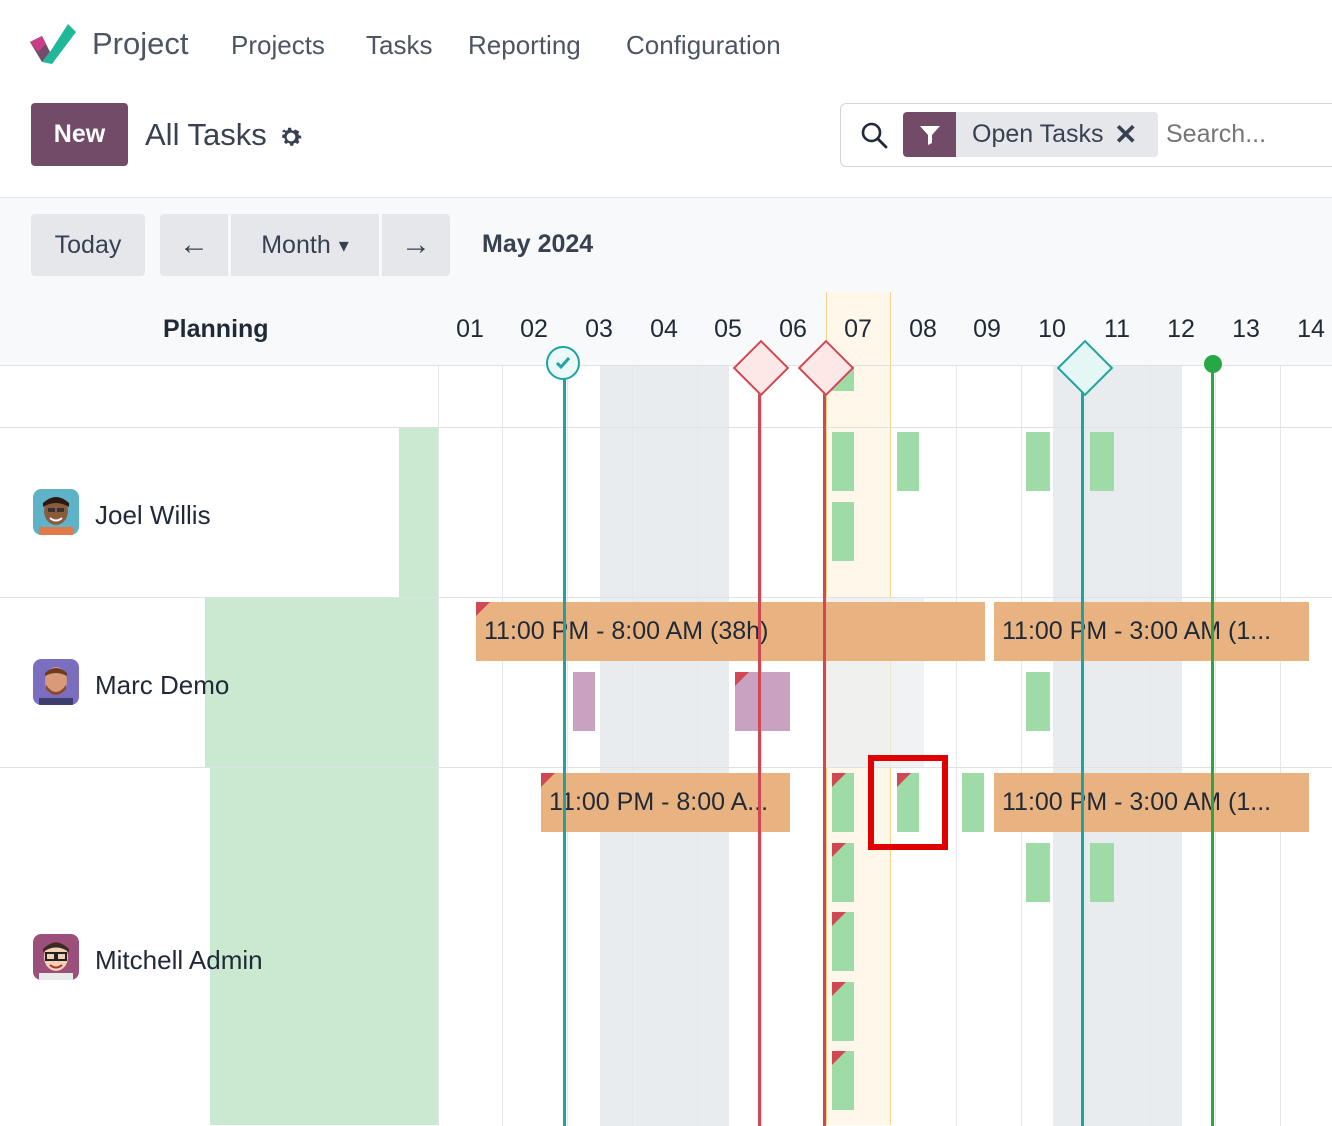 Image resolution: width=1332 pixels, height=1126 pixels. Describe the element at coordinates (296, 244) in the screenshot. I see `scale-label: Month` at that location.